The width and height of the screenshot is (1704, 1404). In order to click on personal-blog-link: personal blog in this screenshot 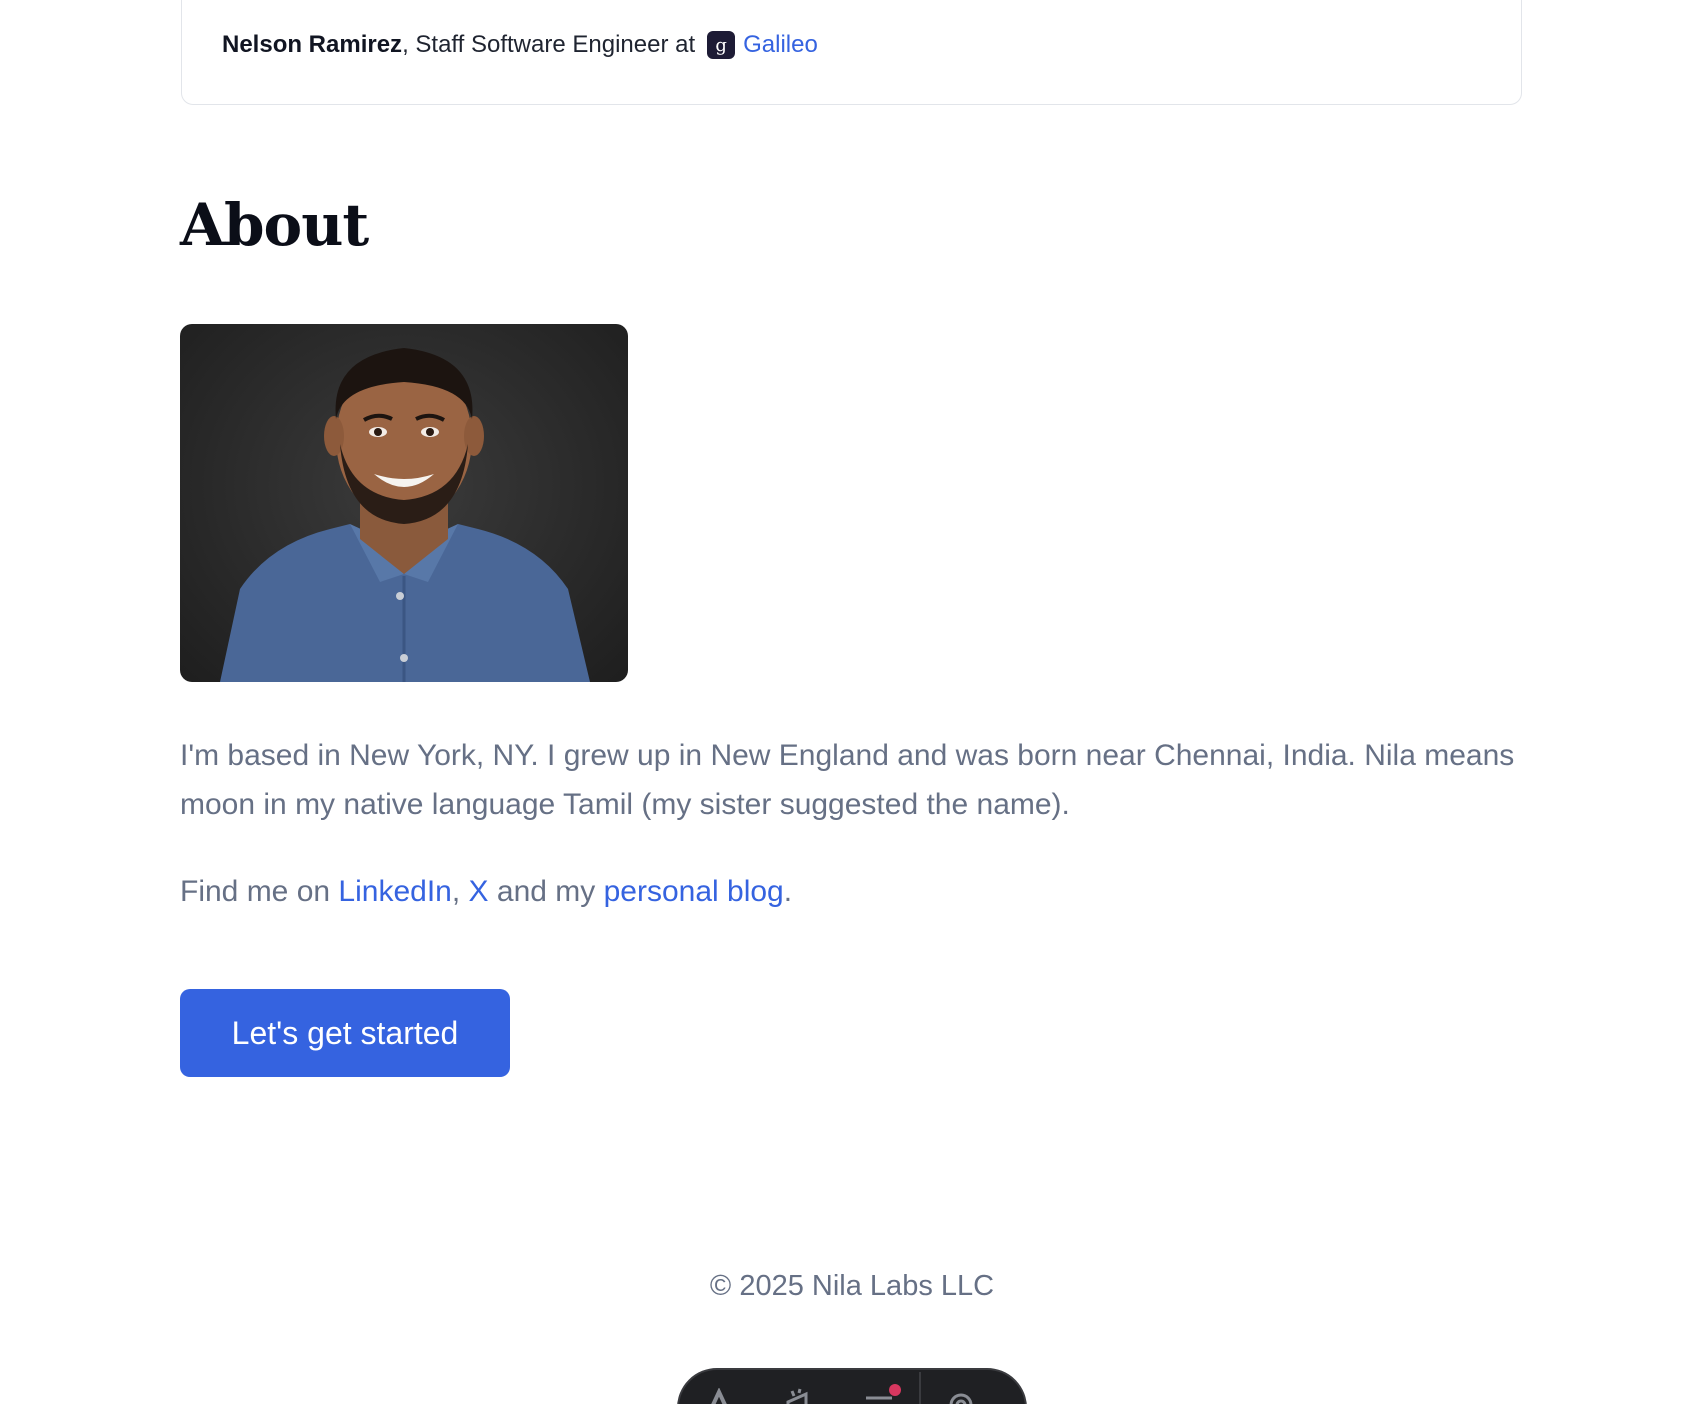, I will do `click(694, 891)`.